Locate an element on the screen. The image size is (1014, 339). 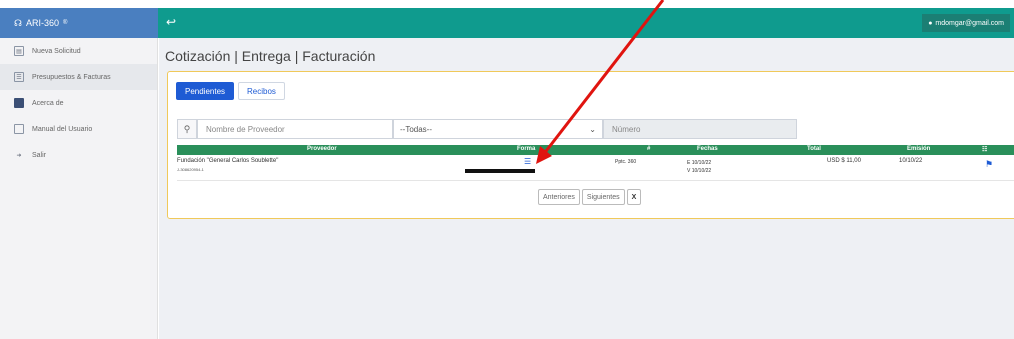
next-button: Siguientes is located at coordinates (603, 197).